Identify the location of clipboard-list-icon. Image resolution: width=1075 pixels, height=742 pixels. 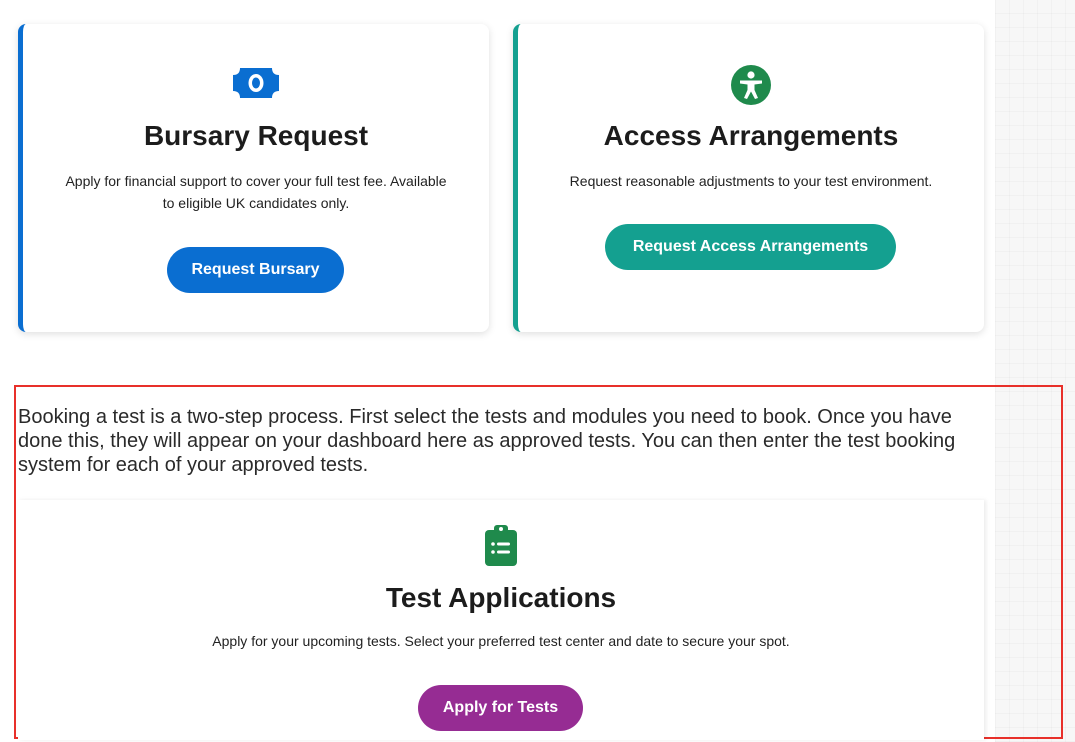
(501, 545).